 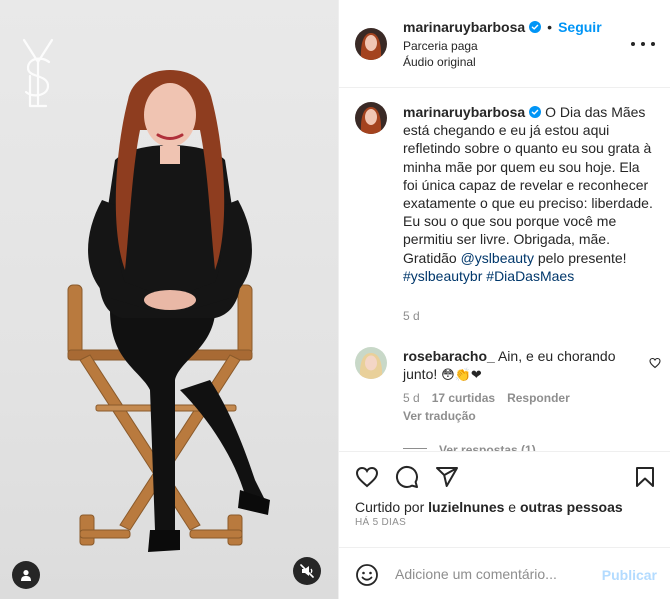 I want to click on author-avatar-image, so click(x=371, y=44).